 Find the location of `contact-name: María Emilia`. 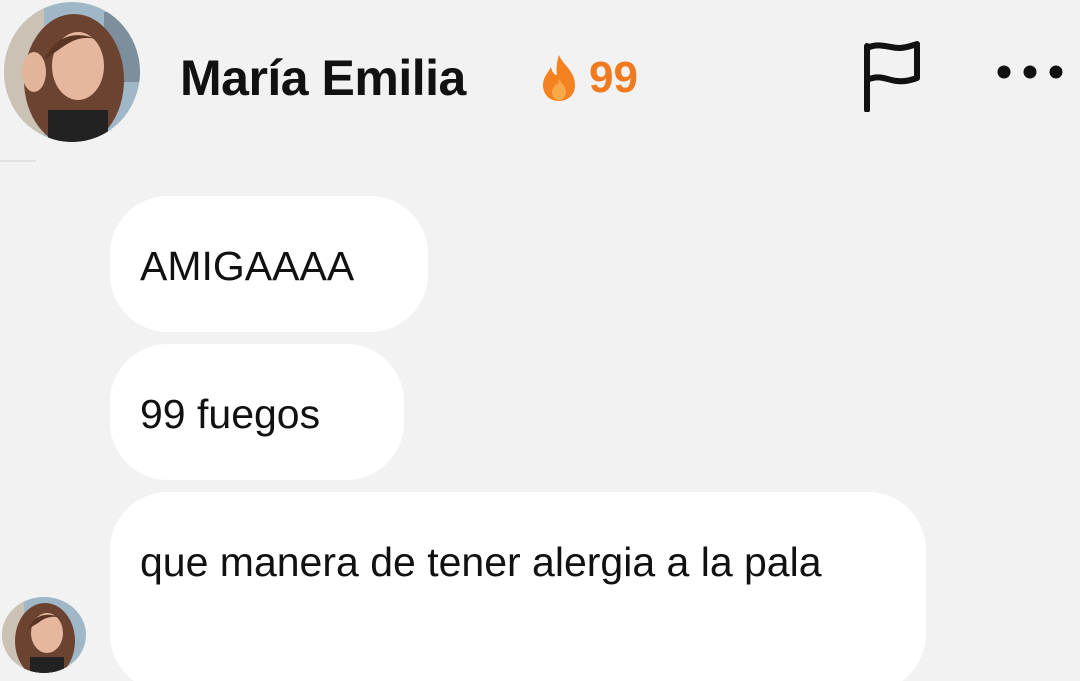

contact-name: María Emilia is located at coordinates (323, 78).